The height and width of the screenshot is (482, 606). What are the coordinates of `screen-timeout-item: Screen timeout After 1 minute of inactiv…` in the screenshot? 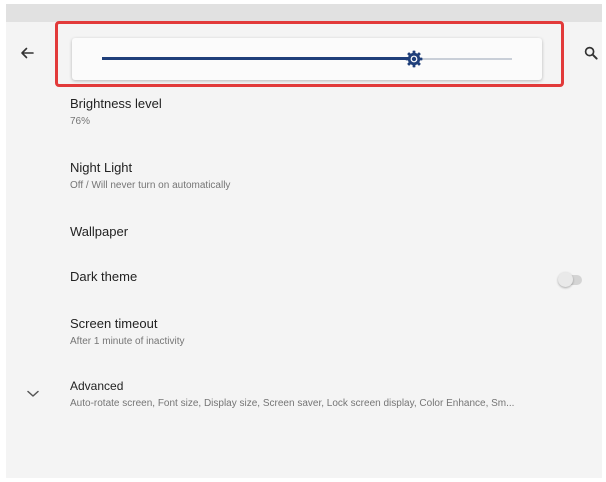 It's located at (304, 334).